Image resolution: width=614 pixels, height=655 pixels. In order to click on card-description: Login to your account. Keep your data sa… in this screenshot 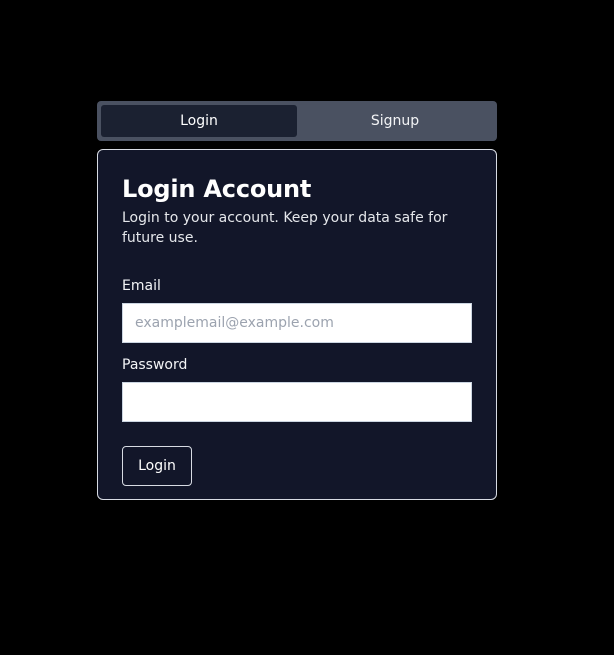, I will do `click(285, 228)`.